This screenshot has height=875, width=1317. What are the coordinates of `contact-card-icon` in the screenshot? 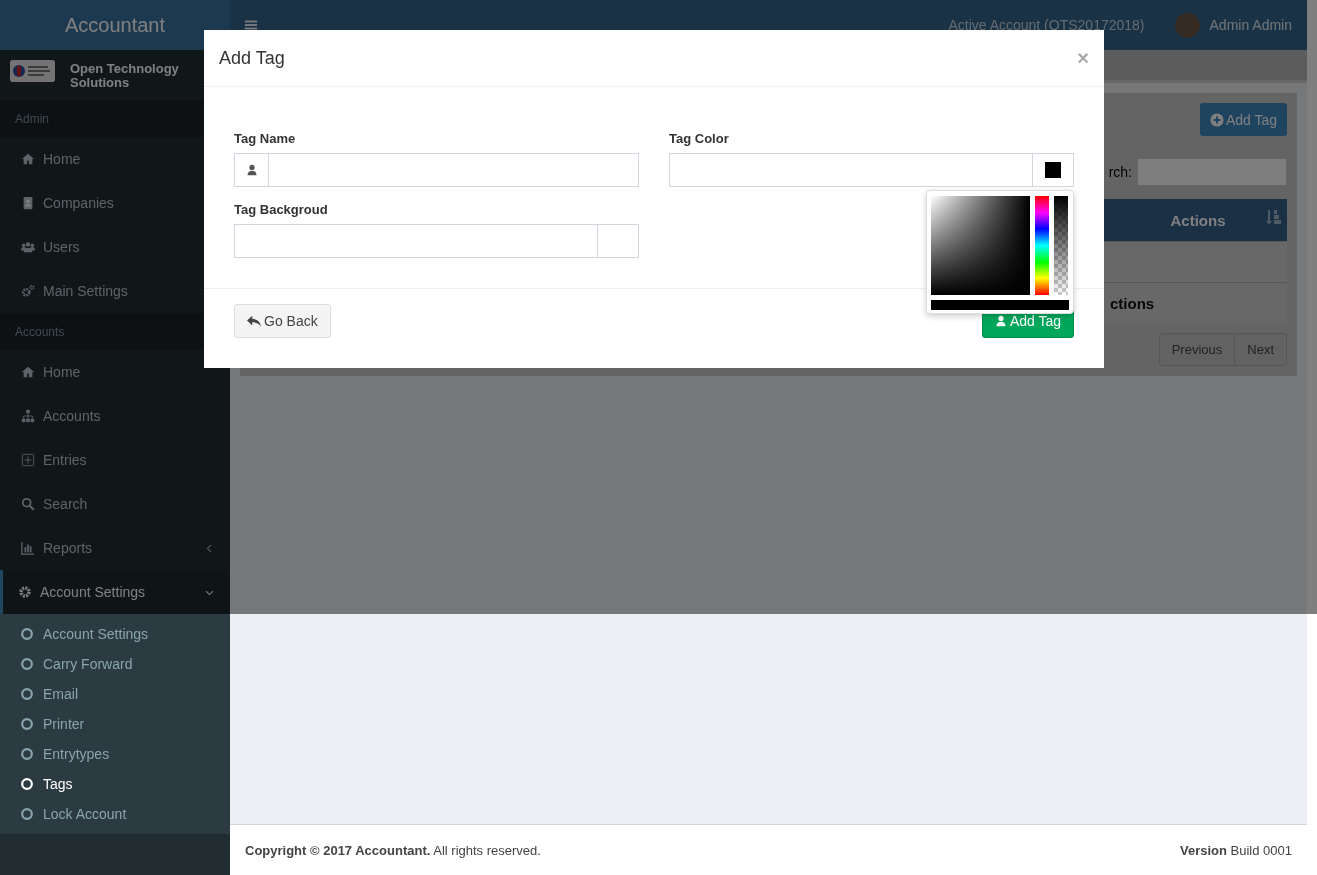 It's located at (28, 203).